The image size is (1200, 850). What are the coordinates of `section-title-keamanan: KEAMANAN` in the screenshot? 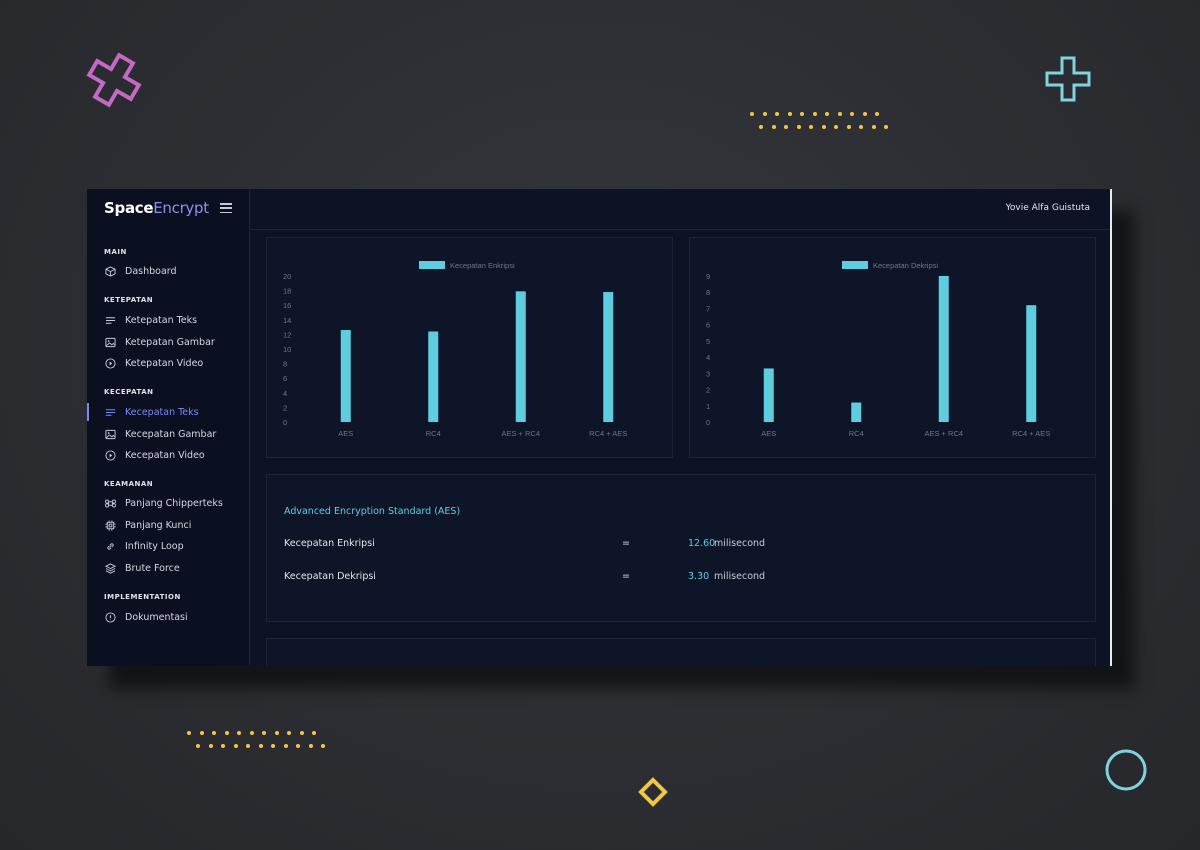 It's located at (129, 484).